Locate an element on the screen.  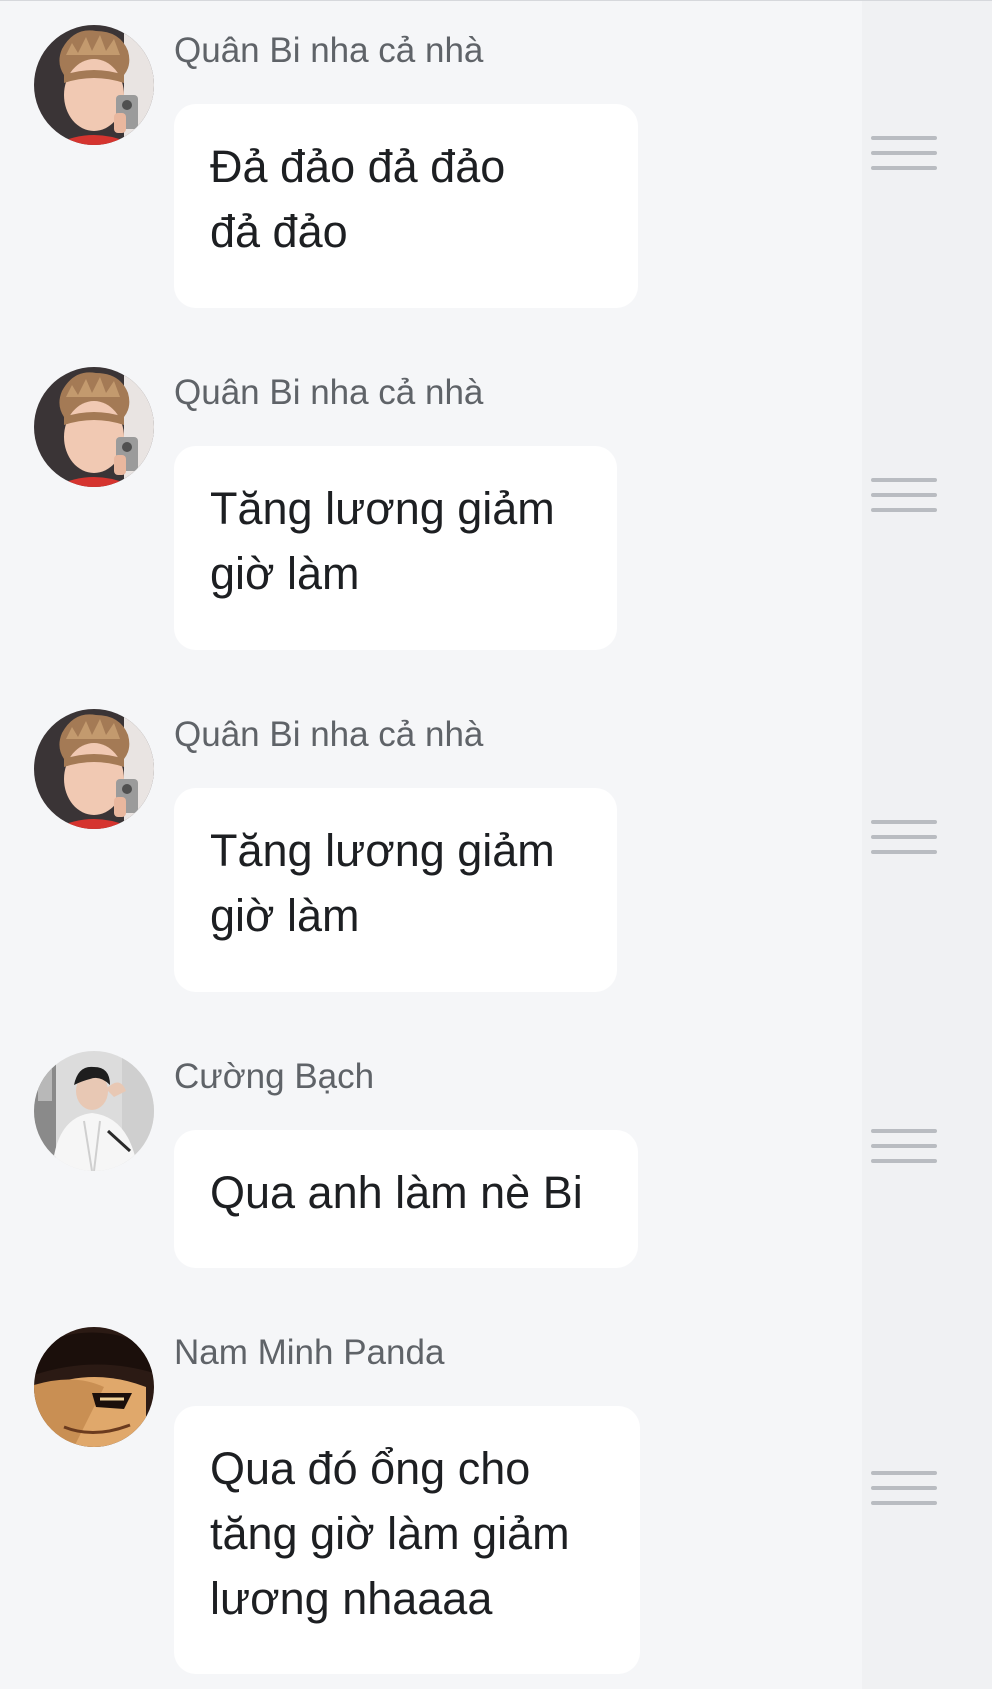
message-bubble: Đả đảo đả đảo đả đảo is located at coordinates (406, 206).